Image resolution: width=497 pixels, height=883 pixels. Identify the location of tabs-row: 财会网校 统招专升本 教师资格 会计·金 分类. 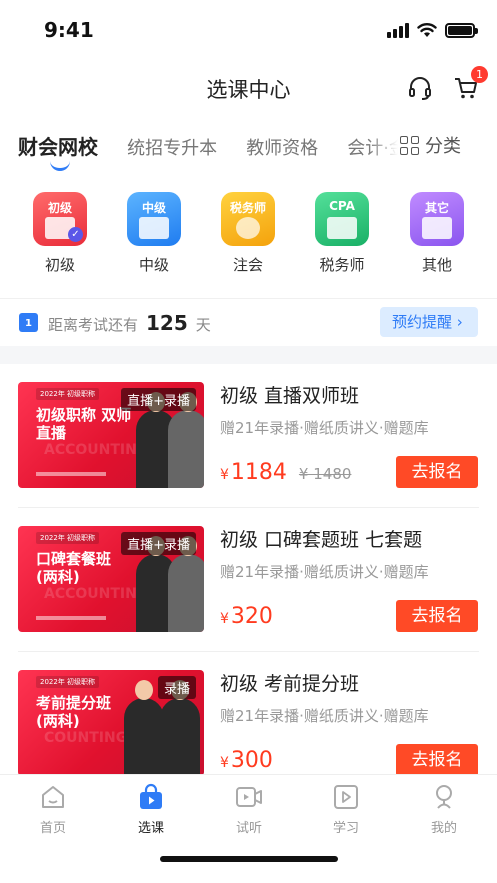
(248, 144).